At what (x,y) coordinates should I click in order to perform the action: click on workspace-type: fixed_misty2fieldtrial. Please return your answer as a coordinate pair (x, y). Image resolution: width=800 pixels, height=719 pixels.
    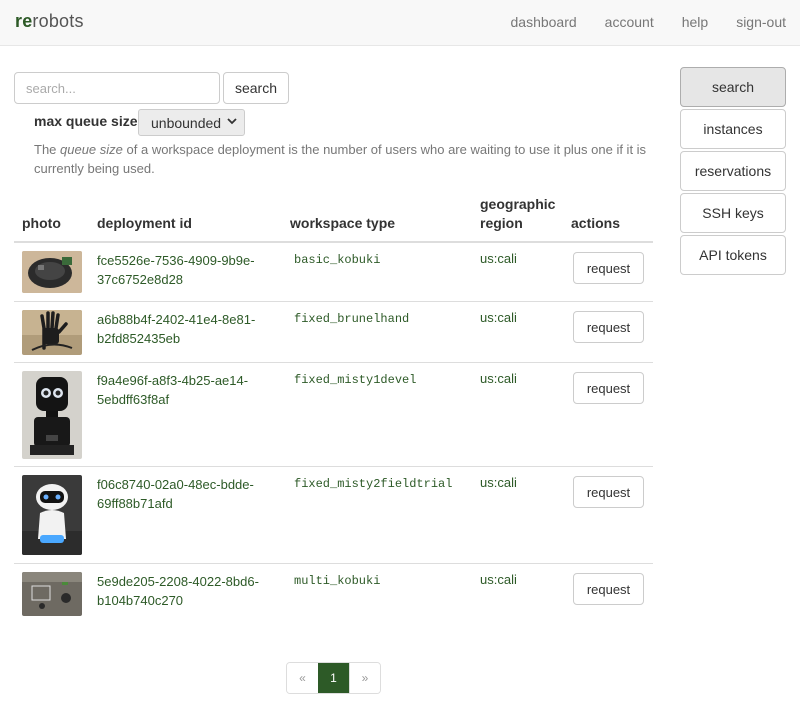
    Looking at the image, I should click on (373, 484).